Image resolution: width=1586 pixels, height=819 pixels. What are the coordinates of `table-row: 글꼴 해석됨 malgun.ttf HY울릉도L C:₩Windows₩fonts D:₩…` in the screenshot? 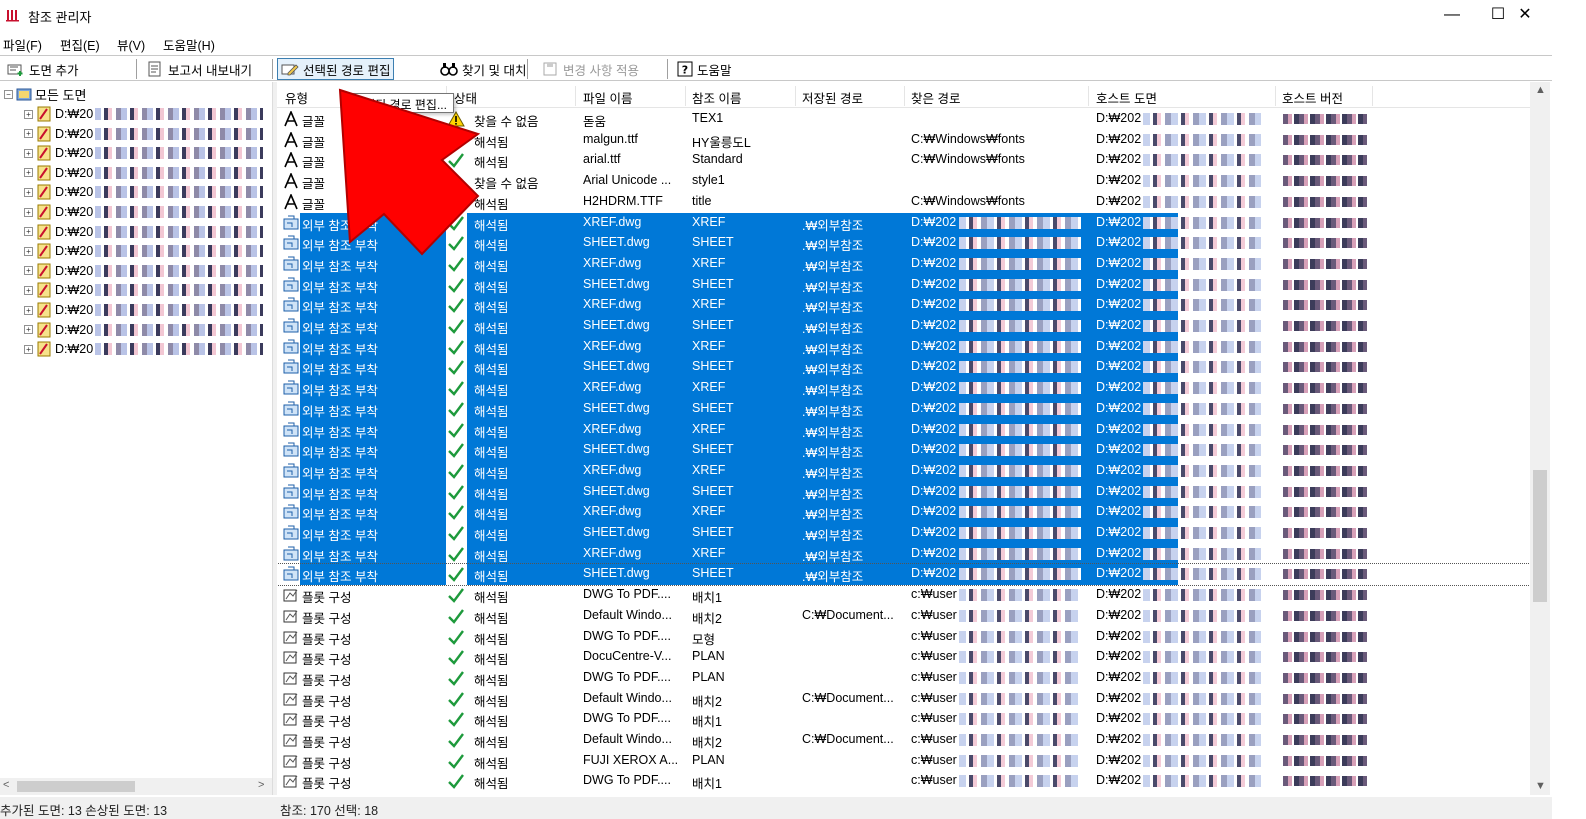 It's located at (903, 140).